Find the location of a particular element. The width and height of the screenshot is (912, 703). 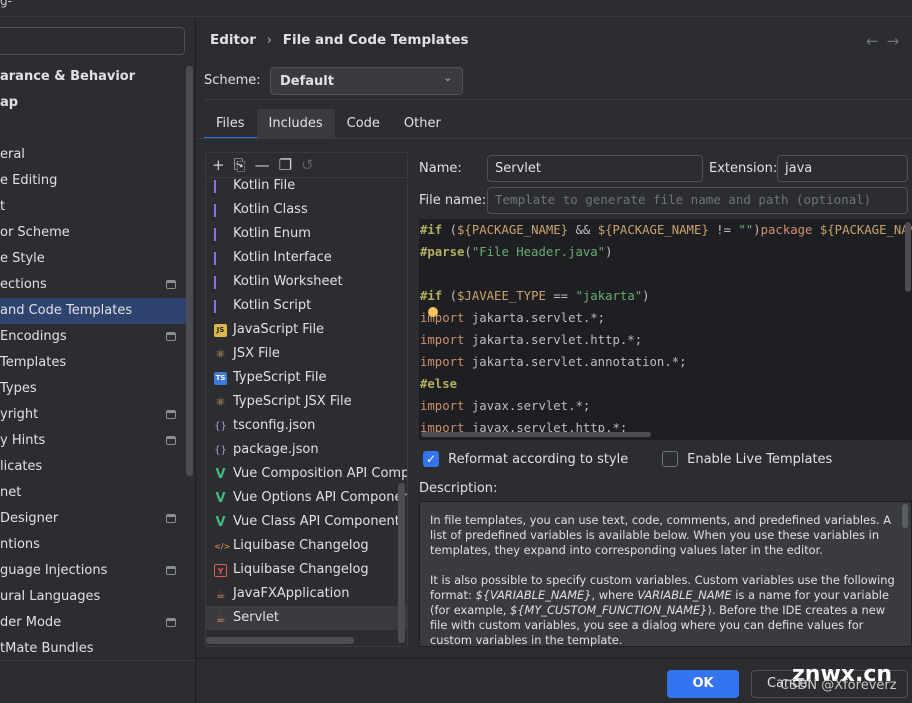

sidebar-item-label: net is located at coordinates (11, 492).